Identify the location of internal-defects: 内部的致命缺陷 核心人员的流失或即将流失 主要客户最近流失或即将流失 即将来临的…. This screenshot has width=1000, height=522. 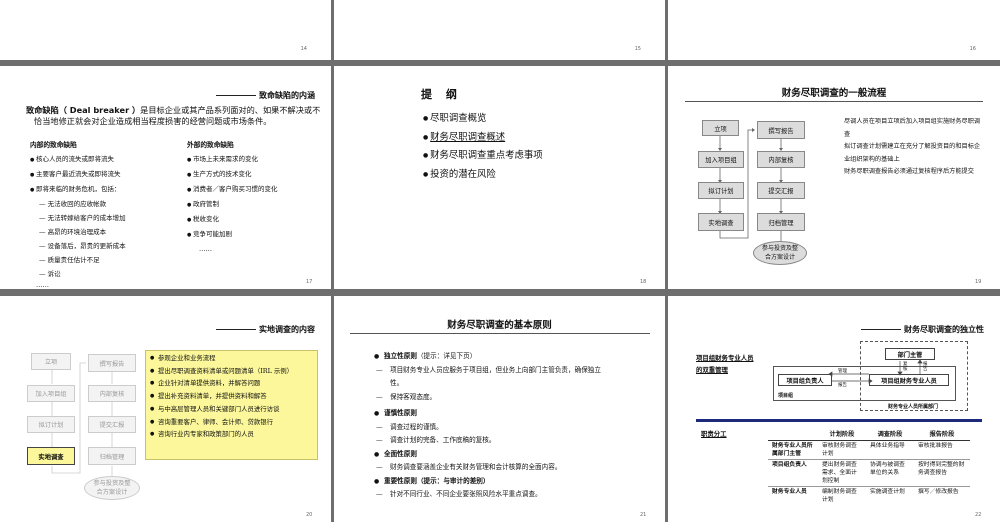
(78, 214).